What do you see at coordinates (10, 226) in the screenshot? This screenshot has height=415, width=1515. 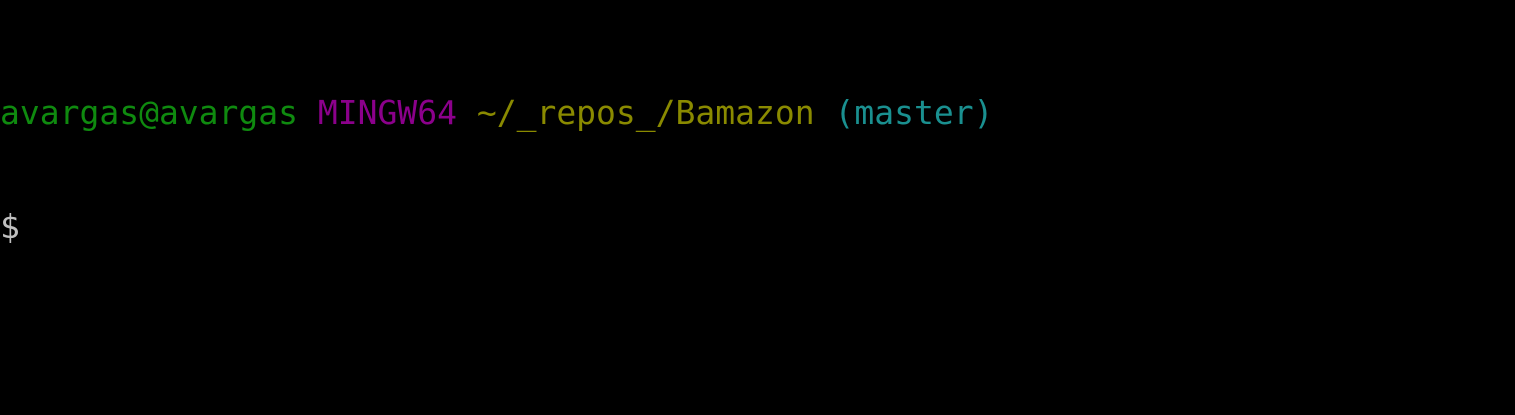 I see `prompt-symbol: $` at bounding box center [10, 226].